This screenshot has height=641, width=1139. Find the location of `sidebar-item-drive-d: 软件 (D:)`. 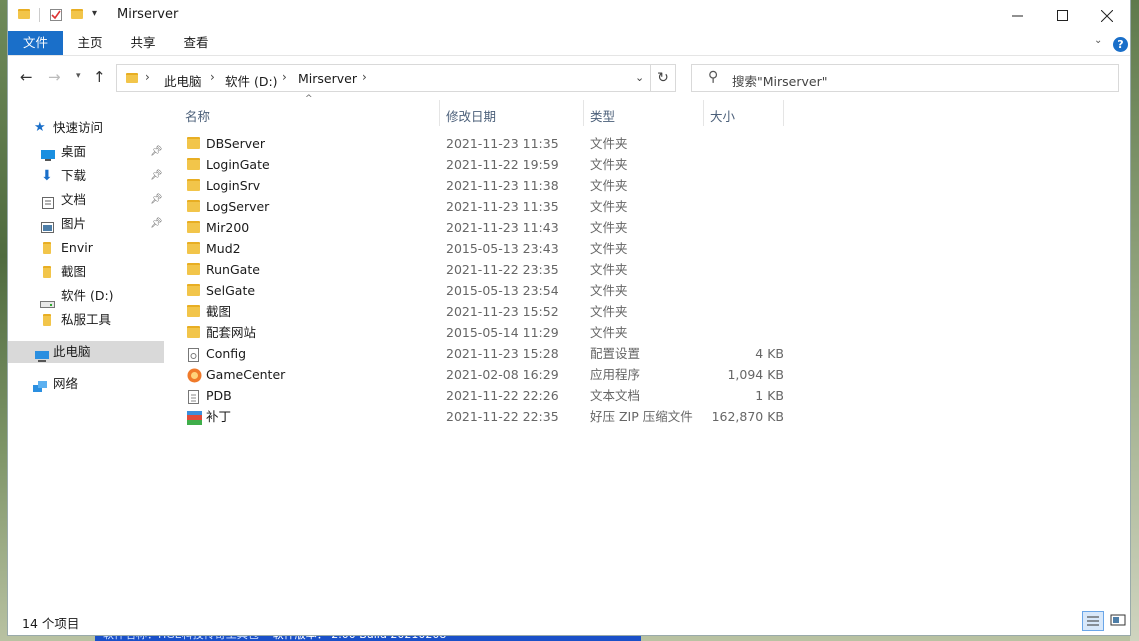

sidebar-item-drive-d: 软件 (D:) is located at coordinates (86, 296).